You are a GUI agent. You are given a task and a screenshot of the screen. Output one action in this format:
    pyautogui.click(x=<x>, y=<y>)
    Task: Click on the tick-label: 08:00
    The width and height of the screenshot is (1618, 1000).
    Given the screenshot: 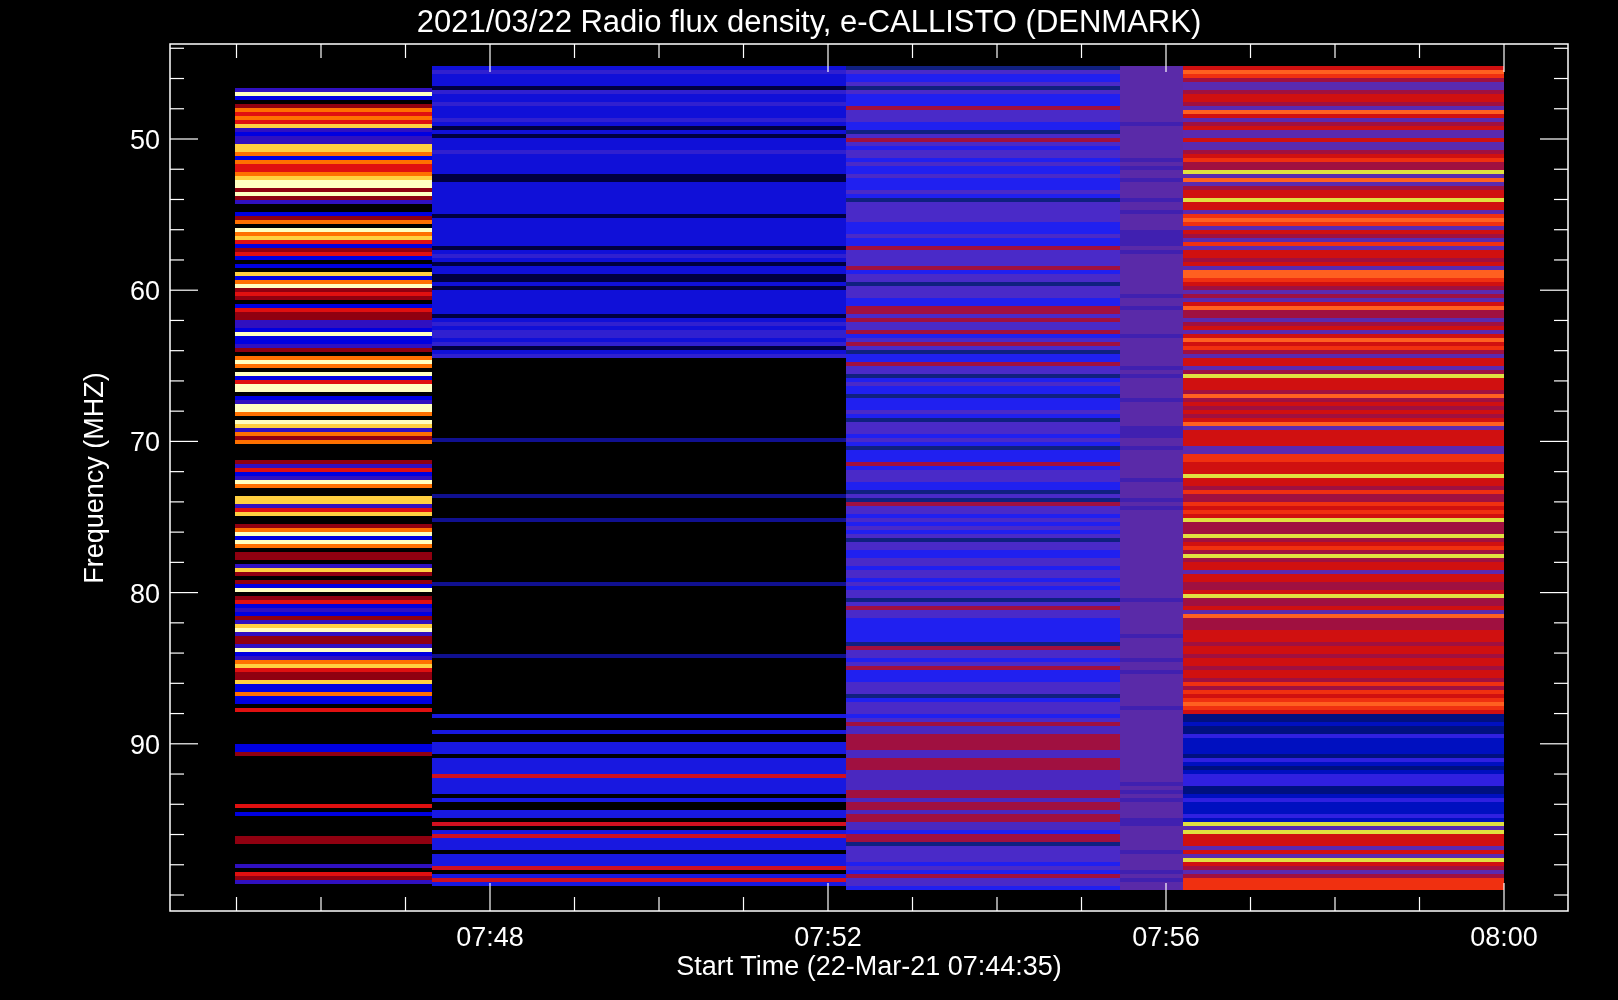 What is the action you would take?
    pyautogui.click(x=1504, y=937)
    